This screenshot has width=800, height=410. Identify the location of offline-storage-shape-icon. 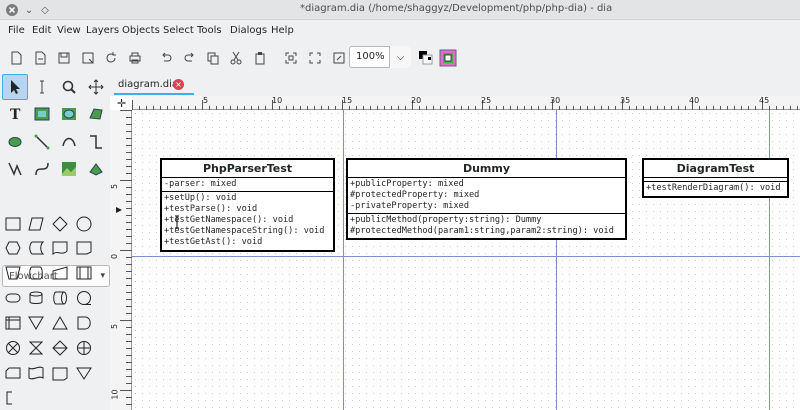
(84, 373).